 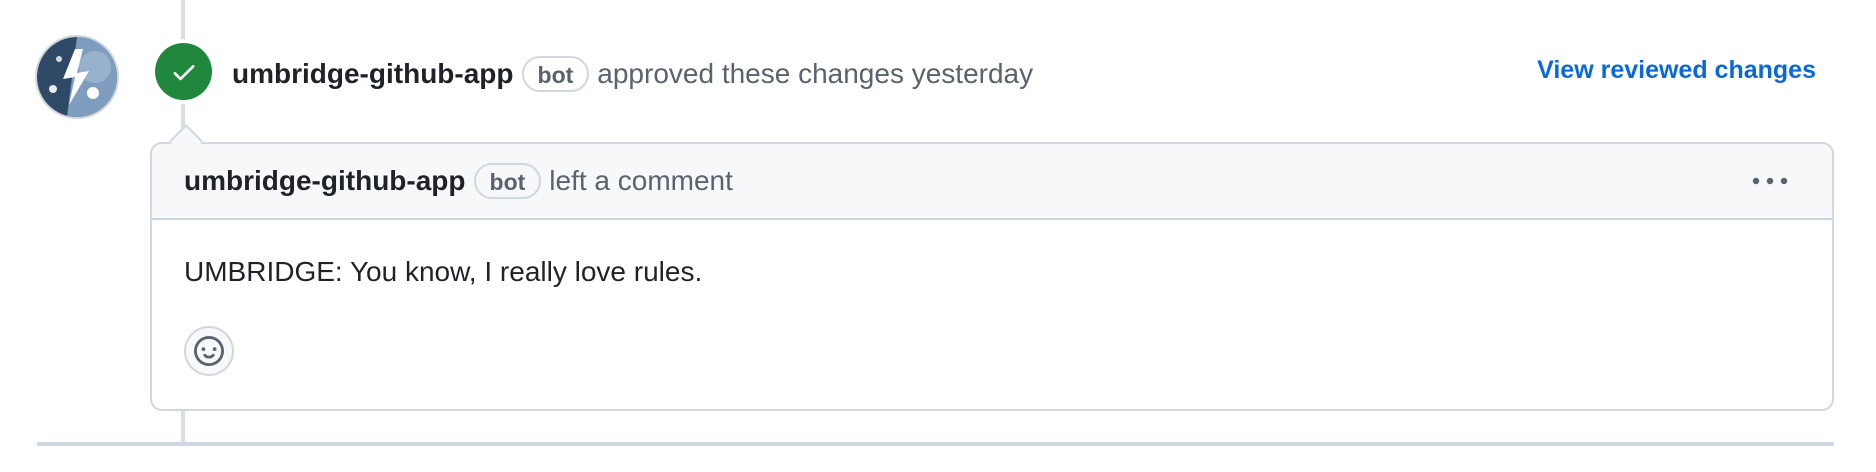 I want to click on kebab-horizontal-icon, so click(x=1770, y=181).